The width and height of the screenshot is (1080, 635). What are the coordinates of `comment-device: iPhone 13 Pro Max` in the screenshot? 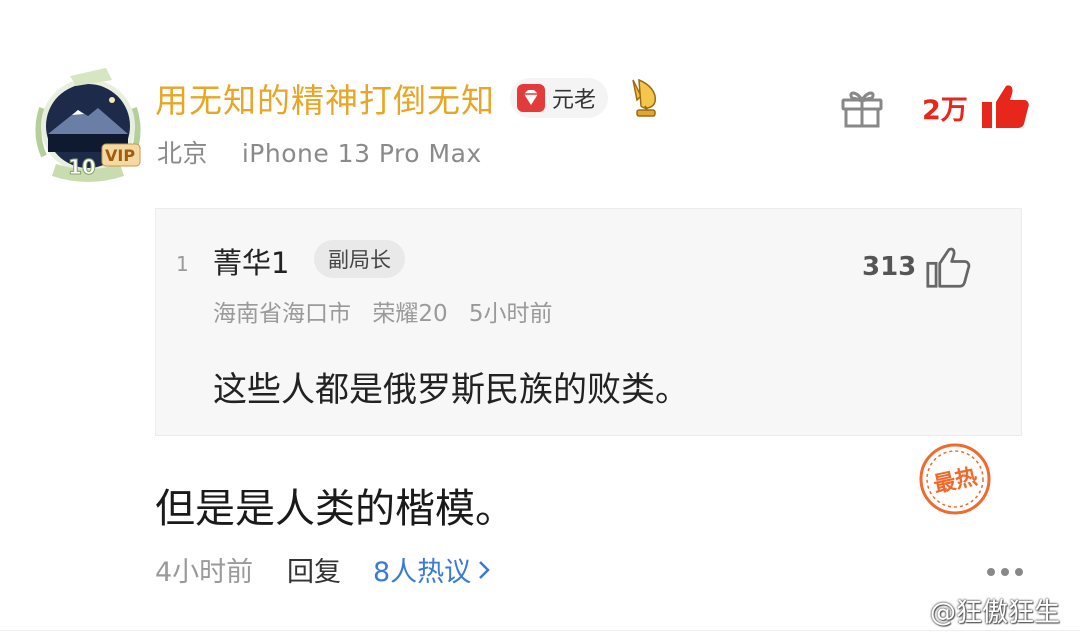 It's located at (361, 153).